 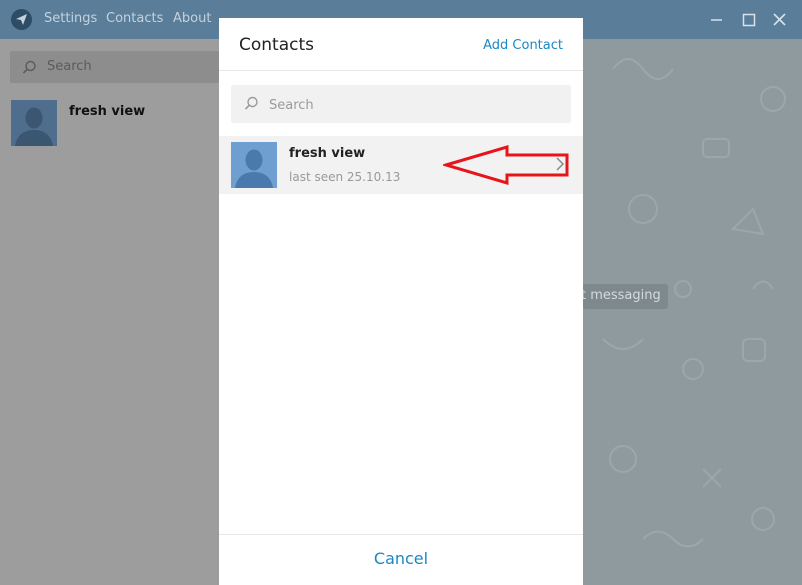 What do you see at coordinates (114, 67) in the screenshot?
I see `sidebar-search-input: Search` at bounding box center [114, 67].